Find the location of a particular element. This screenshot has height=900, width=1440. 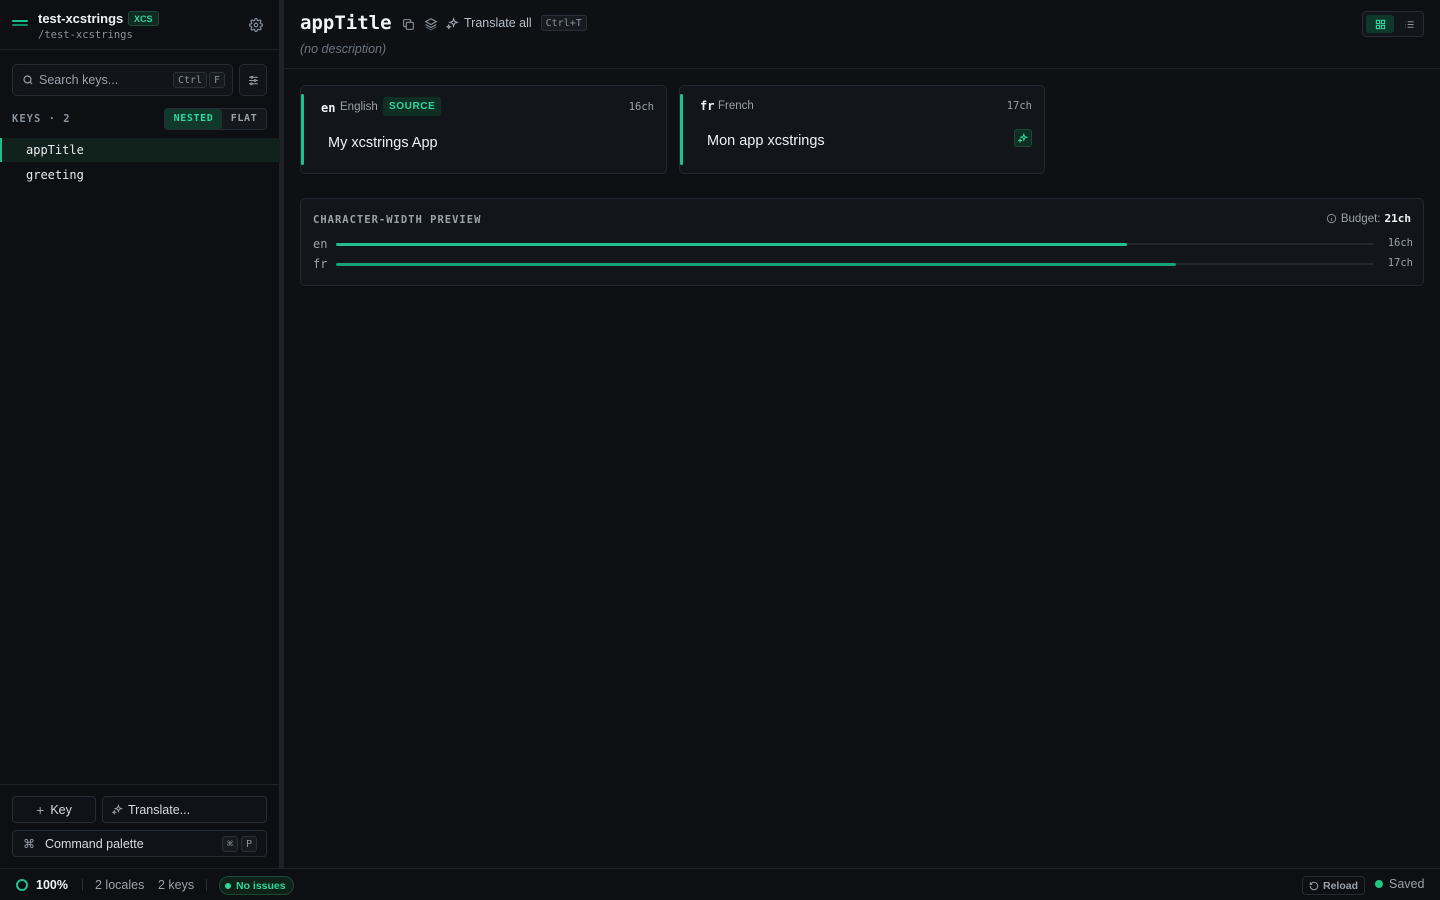

budget-indicator: Budget: 21ch is located at coordinates (1368, 218).